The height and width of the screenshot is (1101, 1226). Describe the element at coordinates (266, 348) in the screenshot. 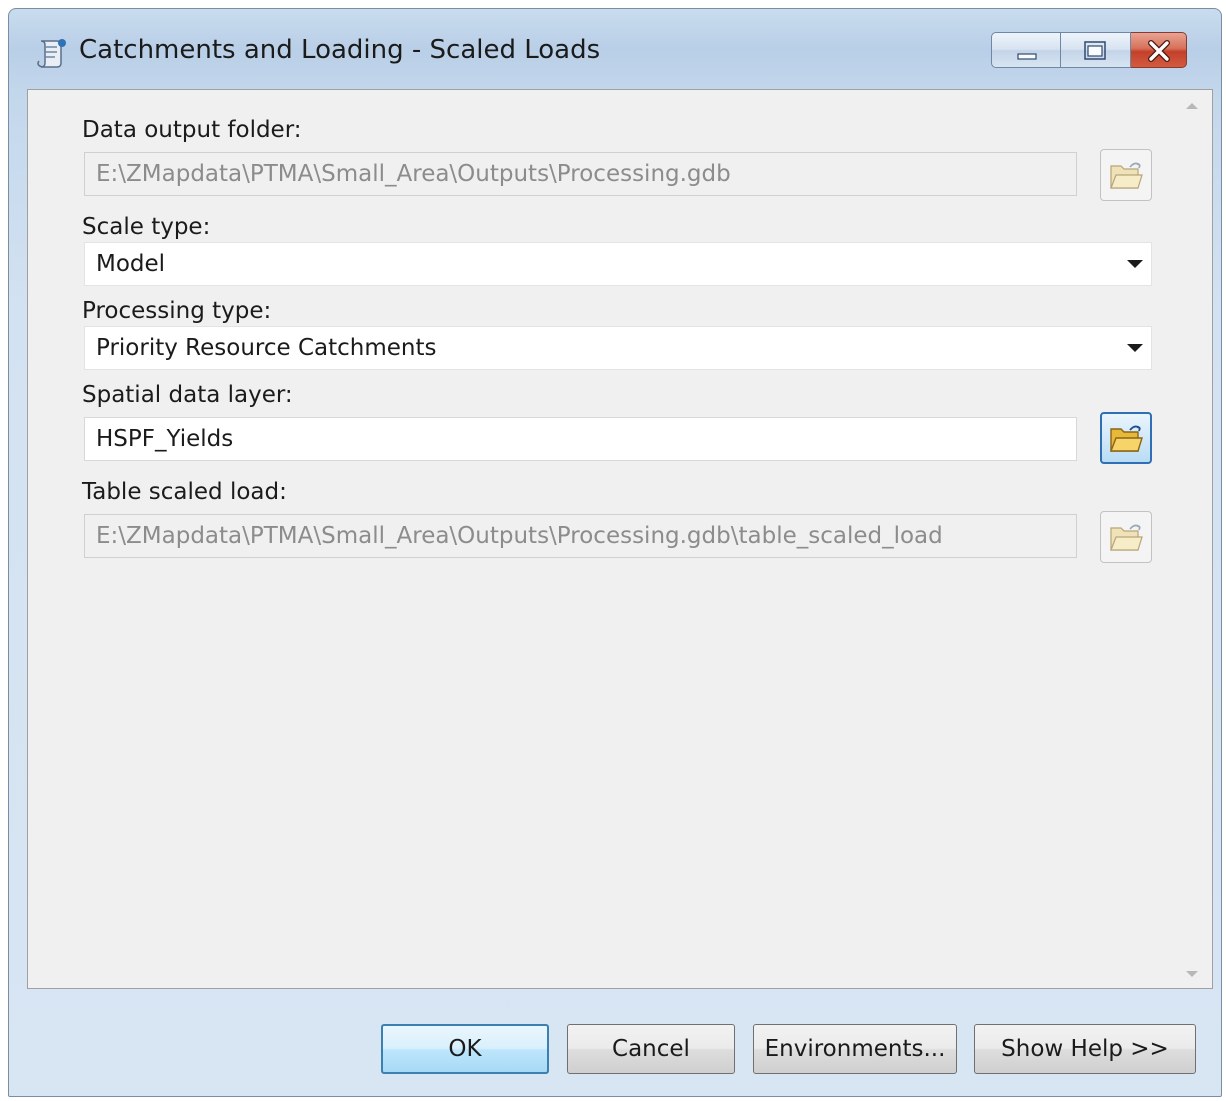

I see `processing-type-value: Priority Resource Catchments` at that location.